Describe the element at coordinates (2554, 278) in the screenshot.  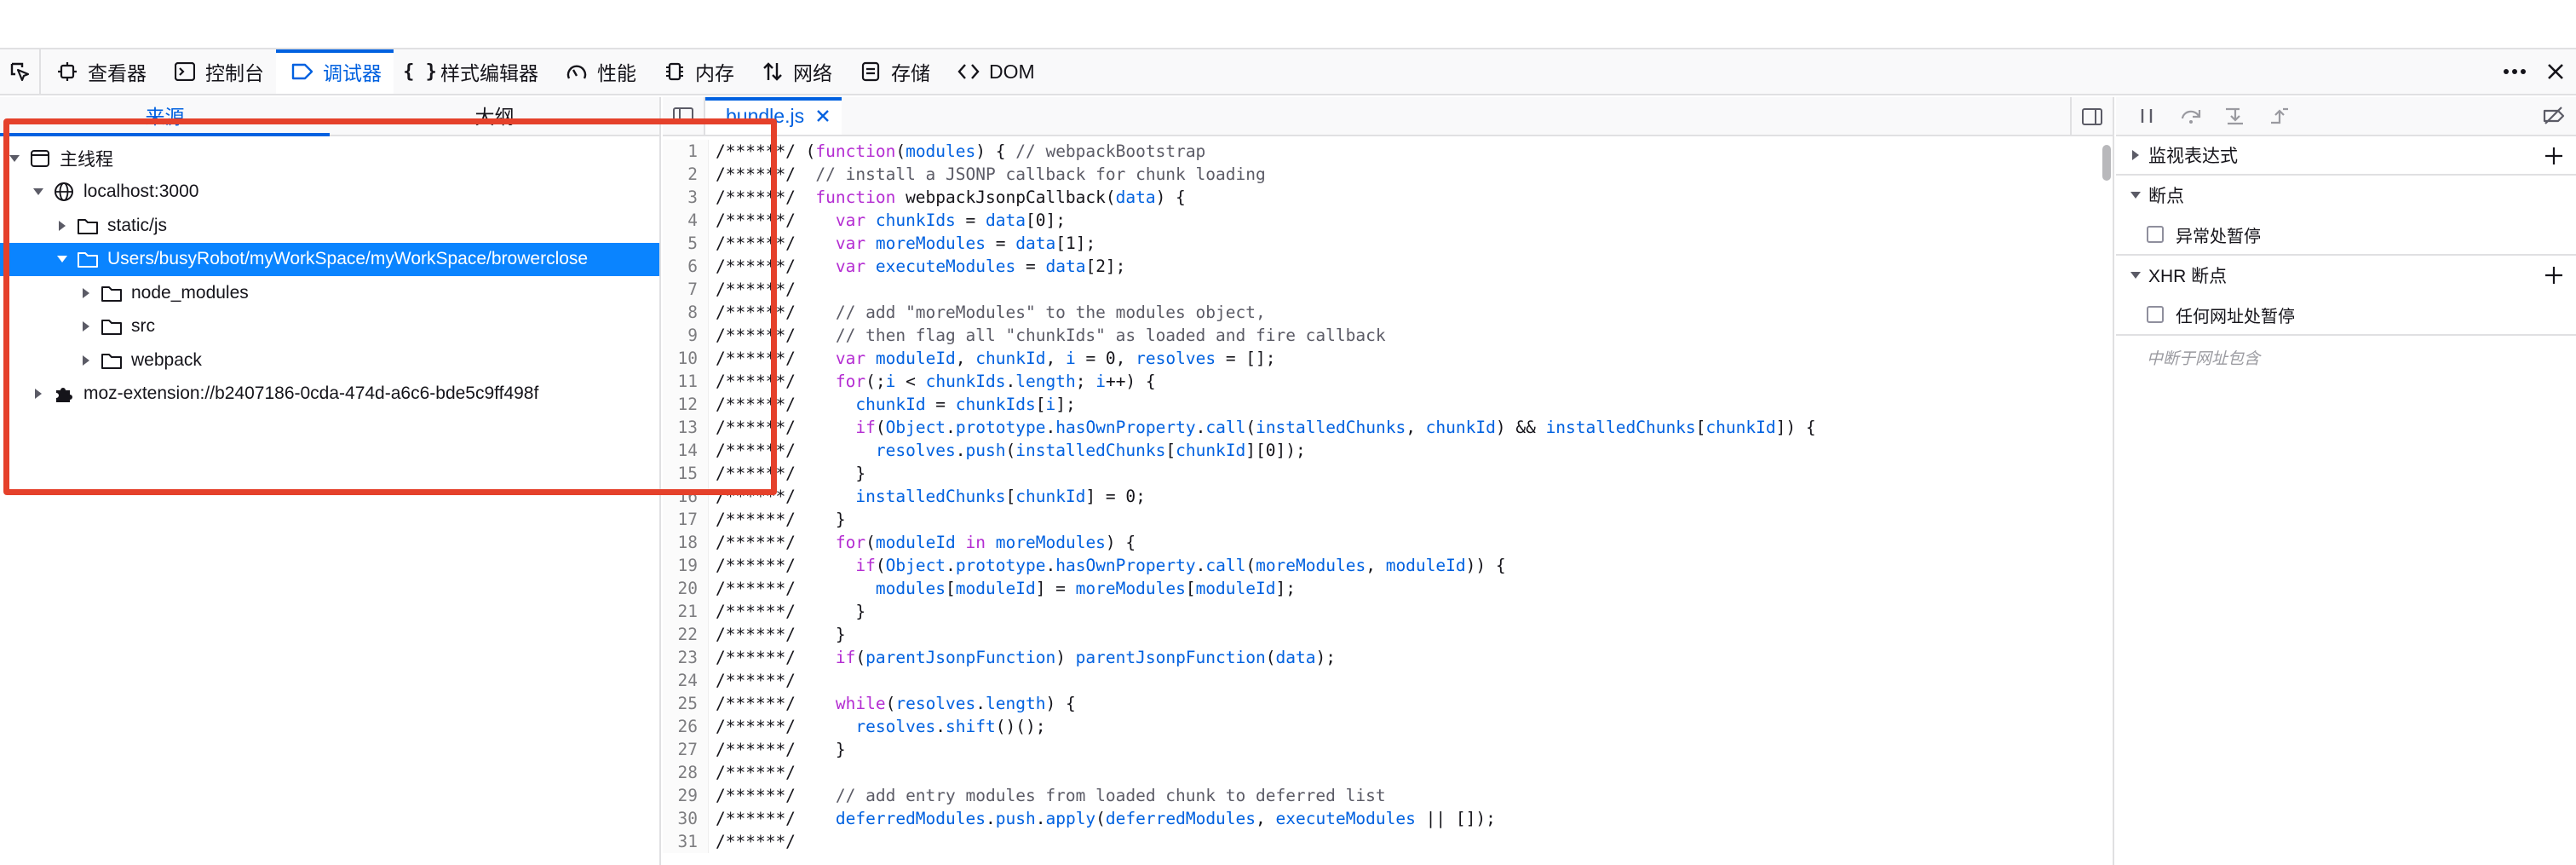
I see `add-xhr-breakpoint-icon` at that location.